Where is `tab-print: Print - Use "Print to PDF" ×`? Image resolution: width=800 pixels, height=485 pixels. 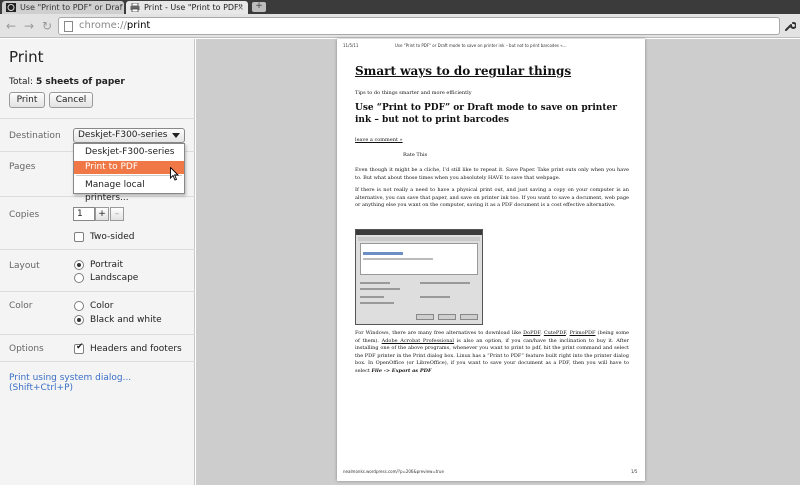
tab-print: Print - Use "Print to PDF" × is located at coordinates (187, 7).